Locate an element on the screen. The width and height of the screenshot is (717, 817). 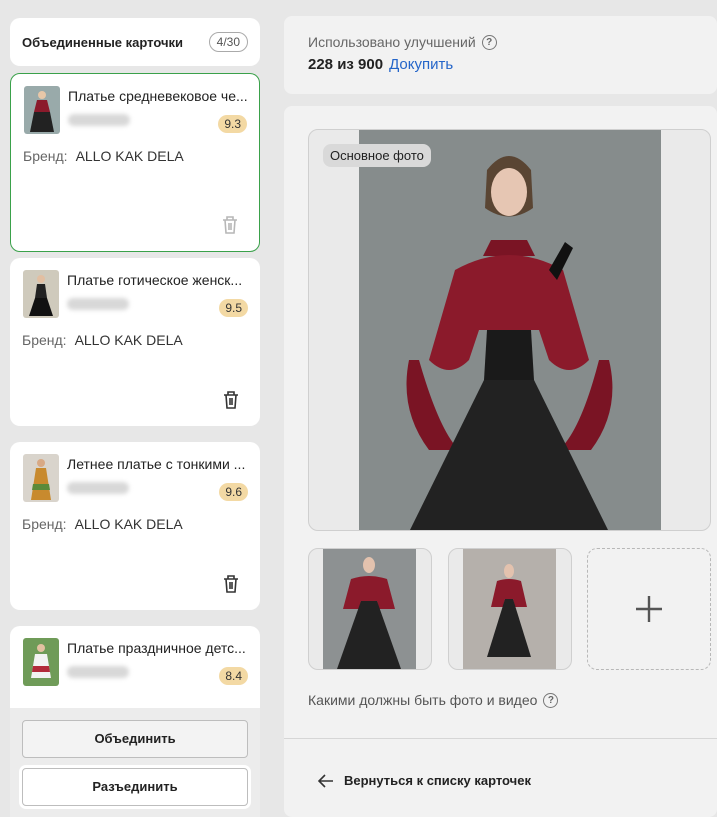
panel-title: Объединенные карточки is located at coordinates (103, 42).